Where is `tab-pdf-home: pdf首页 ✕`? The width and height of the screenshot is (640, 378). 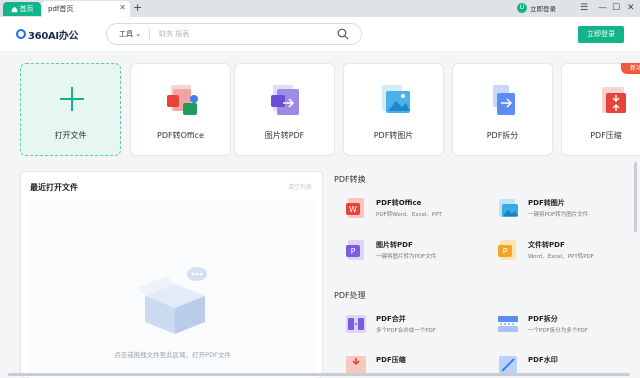 tab-pdf-home: pdf首页 ✕ is located at coordinates (86, 9).